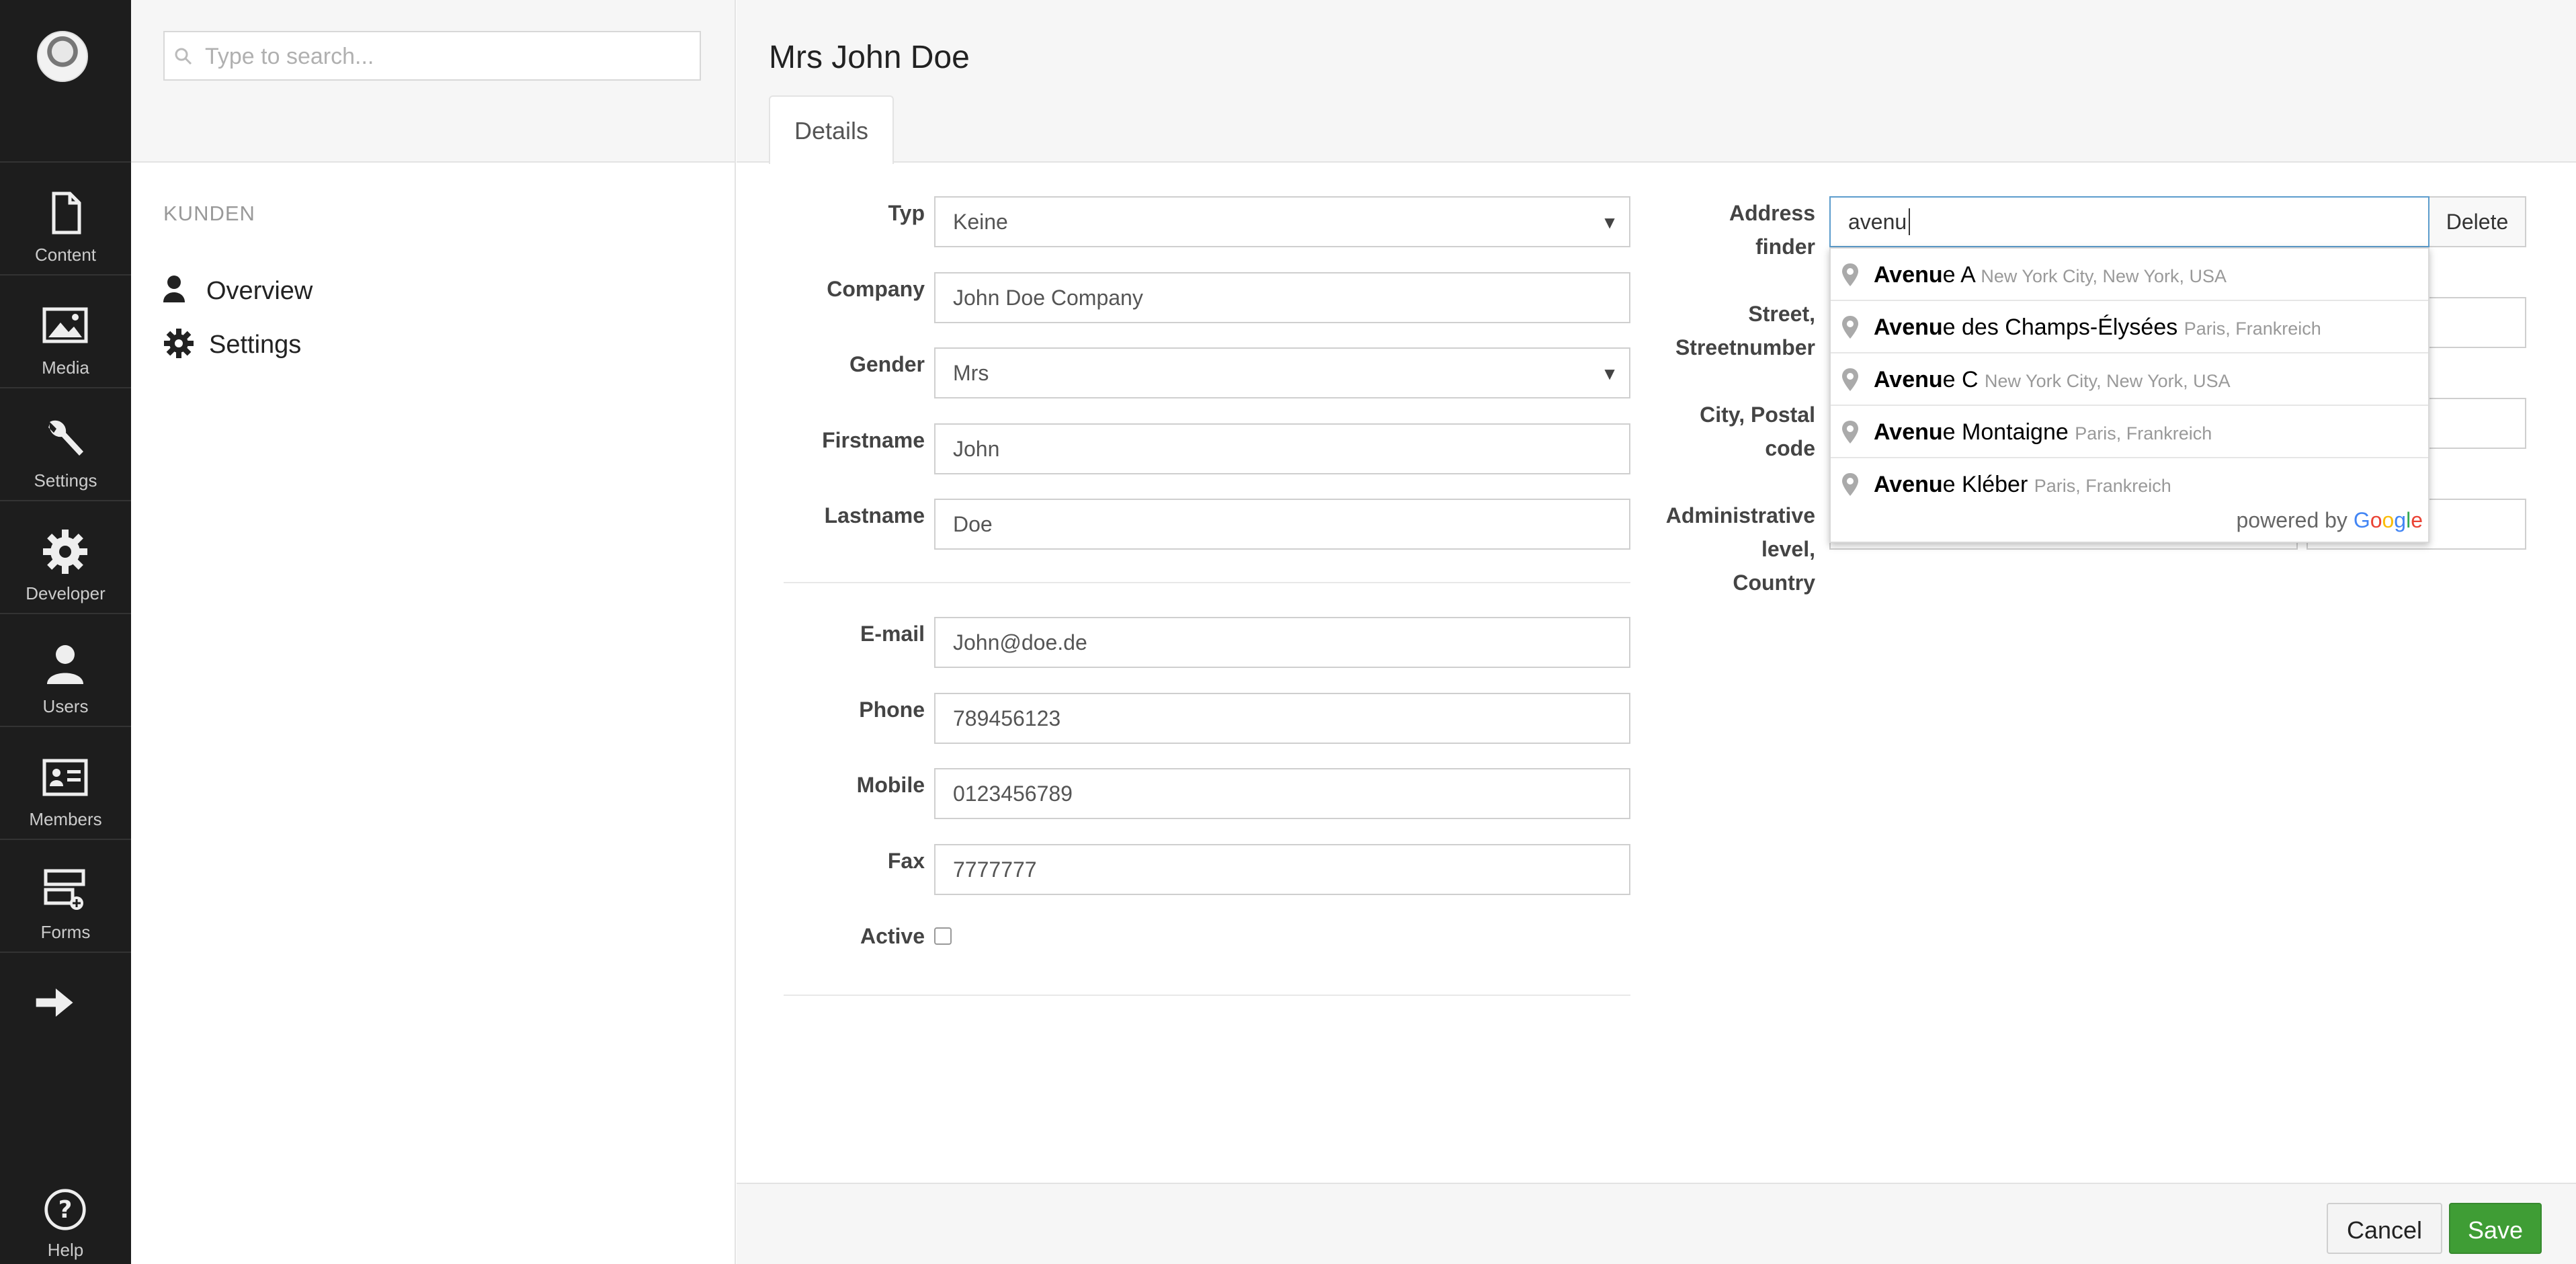 This screenshot has width=2576, height=1264. I want to click on app-item-forms: Forms, so click(65, 896).